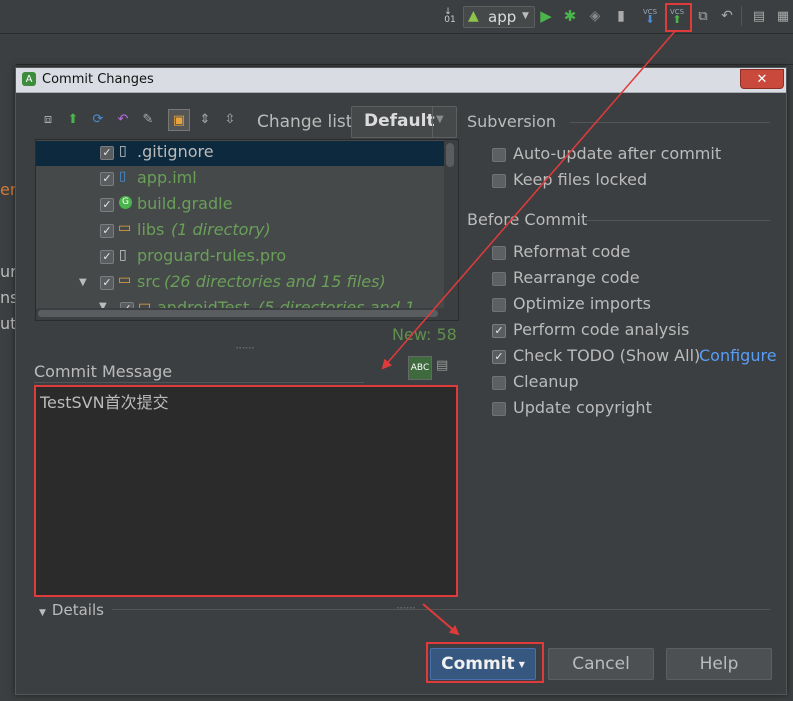 The width and height of the screenshot is (793, 701). I want to click on arrow-to-commit, so click(441, 619).